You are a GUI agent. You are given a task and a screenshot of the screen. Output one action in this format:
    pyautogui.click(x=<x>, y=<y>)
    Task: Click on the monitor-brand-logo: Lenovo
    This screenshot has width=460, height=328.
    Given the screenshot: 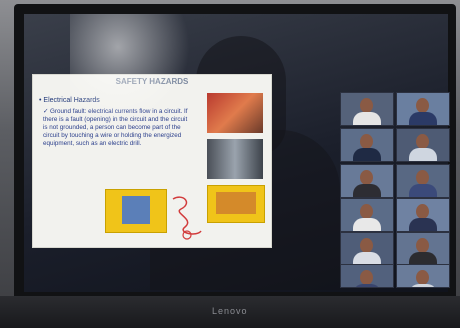 What is the action you would take?
    pyautogui.click(x=230, y=311)
    